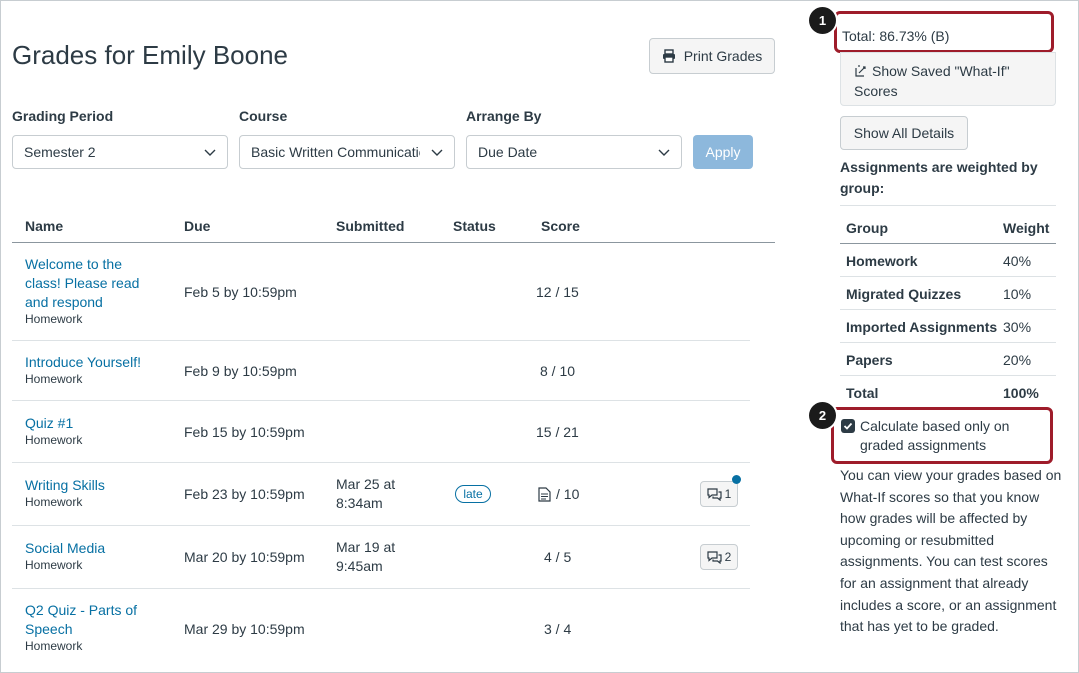 This screenshot has width=1079, height=673. What do you see at coordinates (557, 292) in the screenshot?
I see `score: 12 / 15` at bounding box center [557, 292].